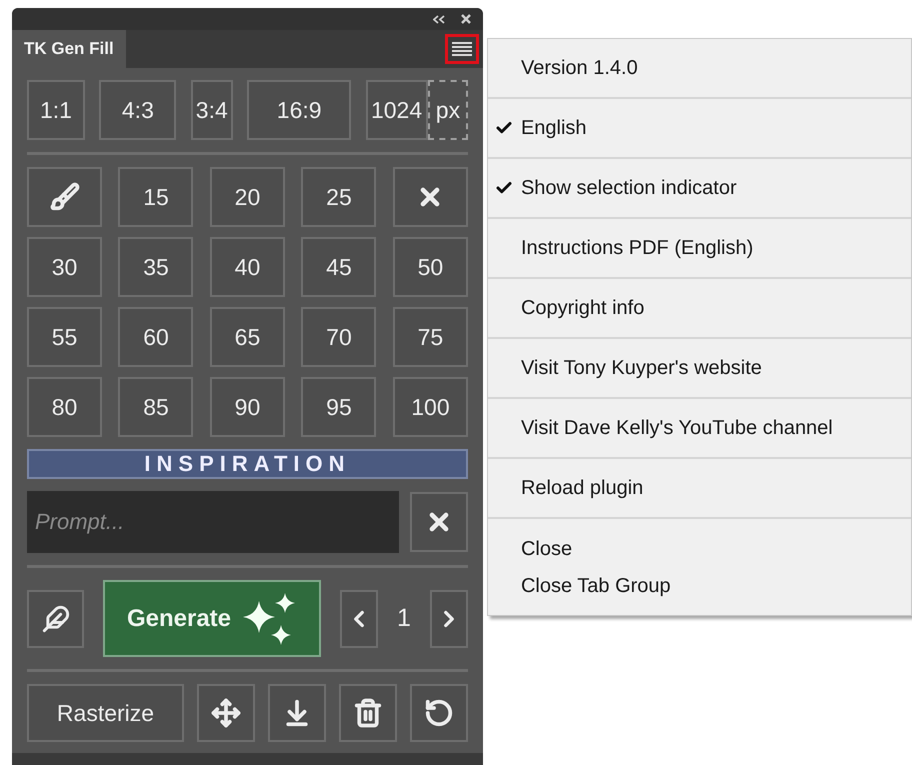 The width and height of the screenshot is (912, 765). What do you see at coordinates (212, 618) in the screenshot?
I see `generate-button: Generate` at bounding box center [212, 618].